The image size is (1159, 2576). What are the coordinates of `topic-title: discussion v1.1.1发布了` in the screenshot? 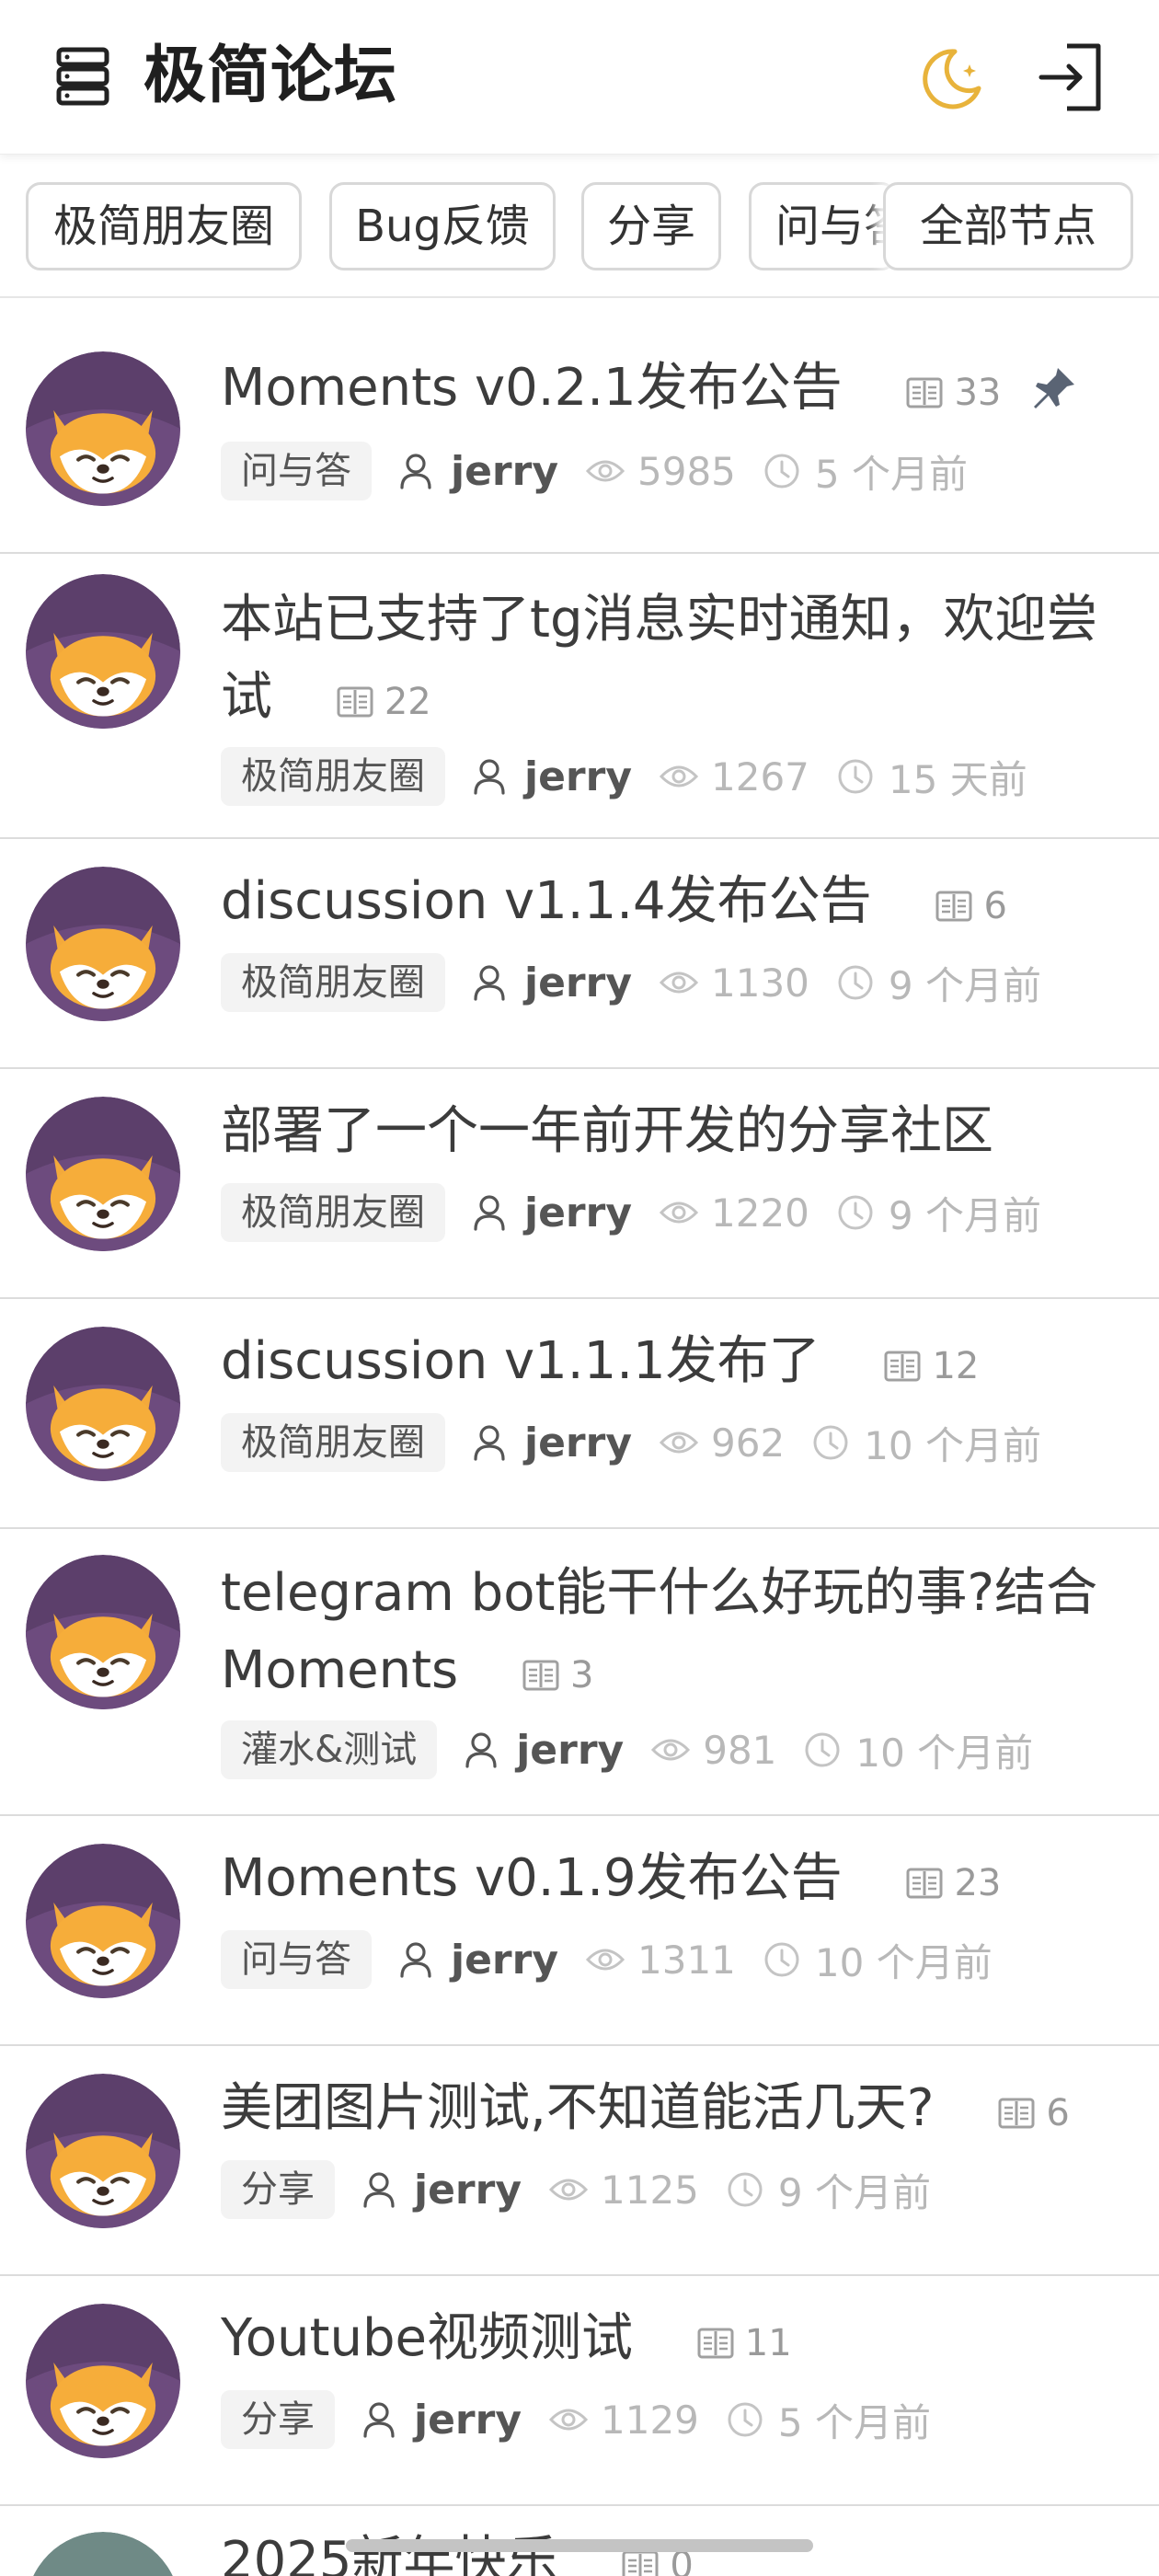 It's located at (520, 1361).